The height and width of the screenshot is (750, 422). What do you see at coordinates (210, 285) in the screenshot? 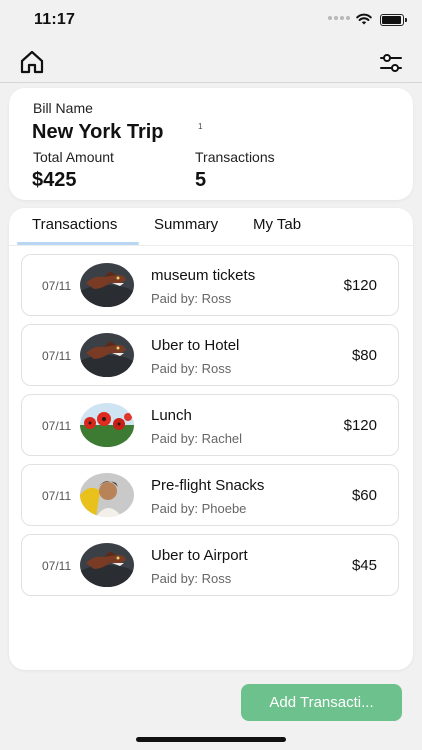
I see `transaction-row: 07/11 museum tickets Paid by: Ross $120` at bounding box center [210, 285].